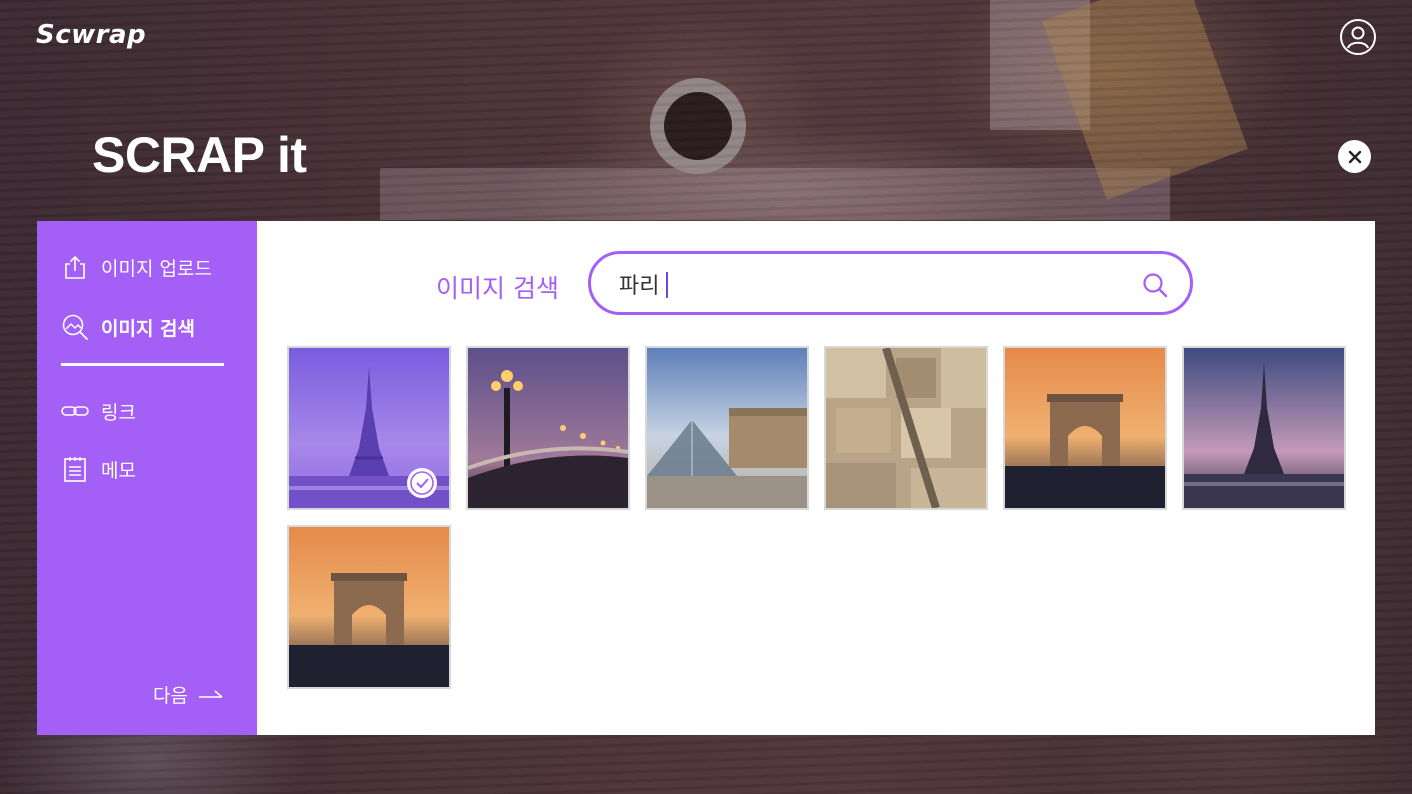  I want to click on sidebar-item-label: 이미지 업로드, so click(156, 268).